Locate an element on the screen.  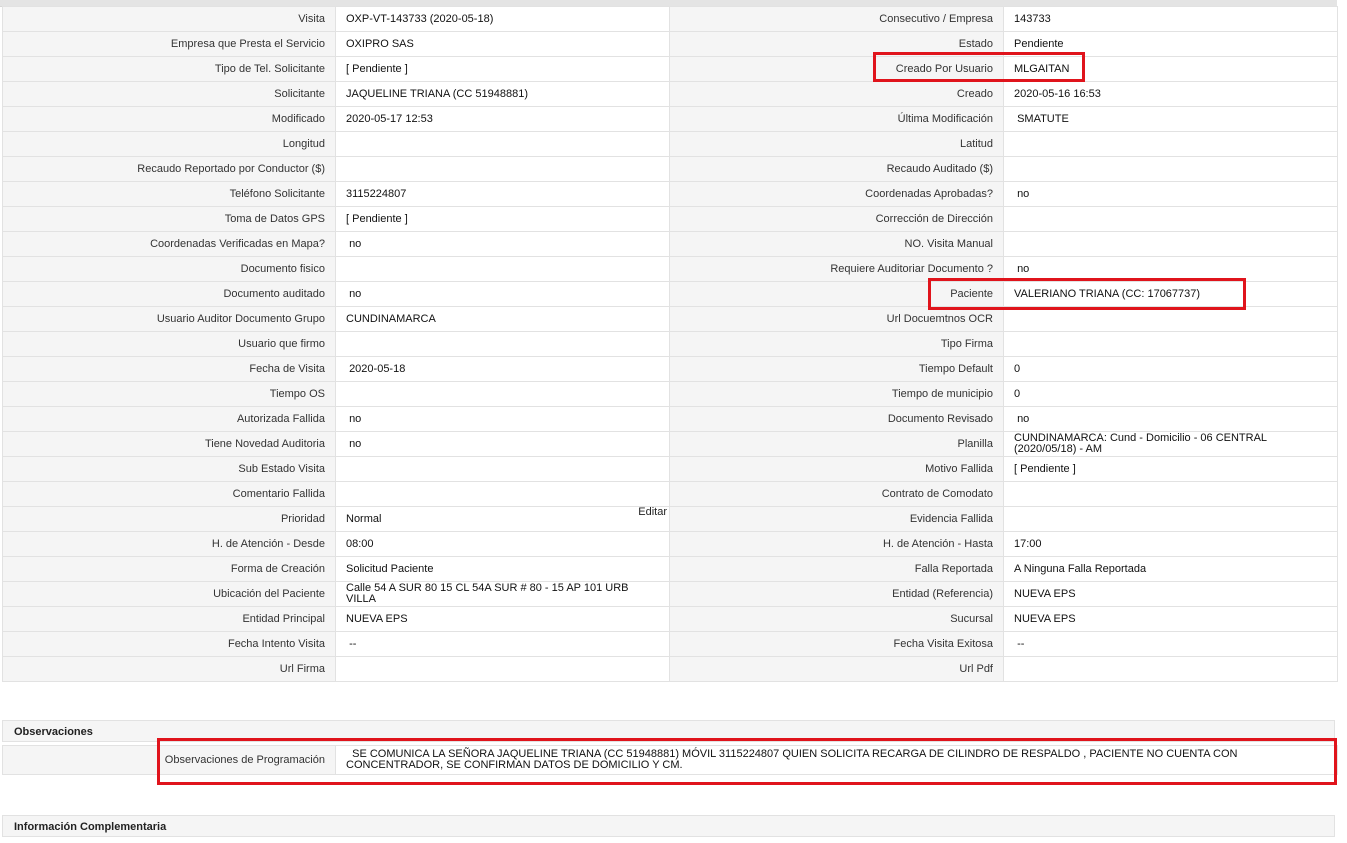
field-value-text: SMATUTE is located at coordinates (1041, 118).